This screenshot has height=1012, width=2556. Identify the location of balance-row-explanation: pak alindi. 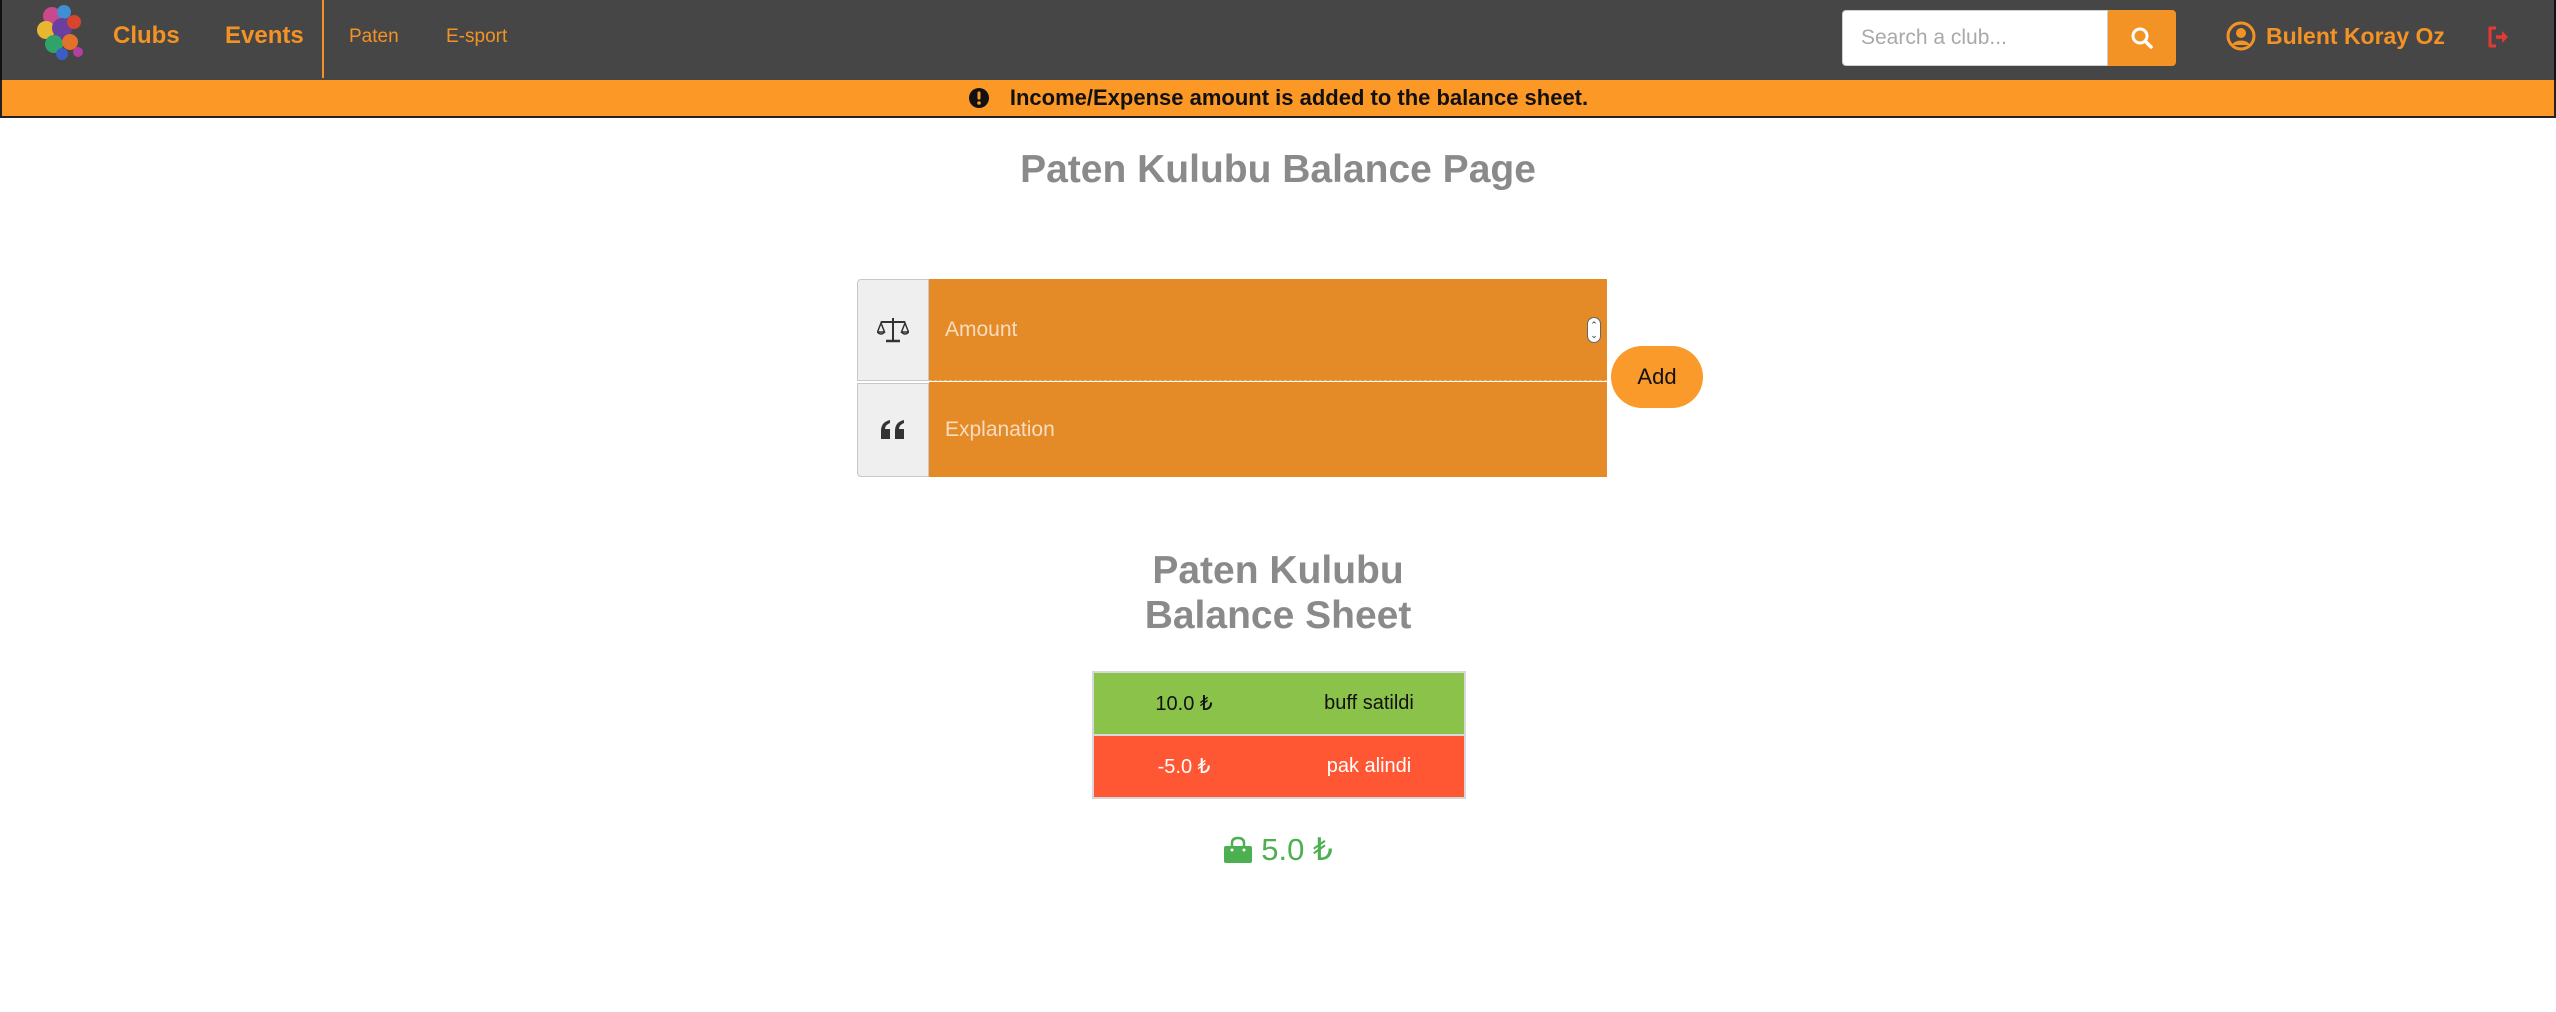
(1369, 766).